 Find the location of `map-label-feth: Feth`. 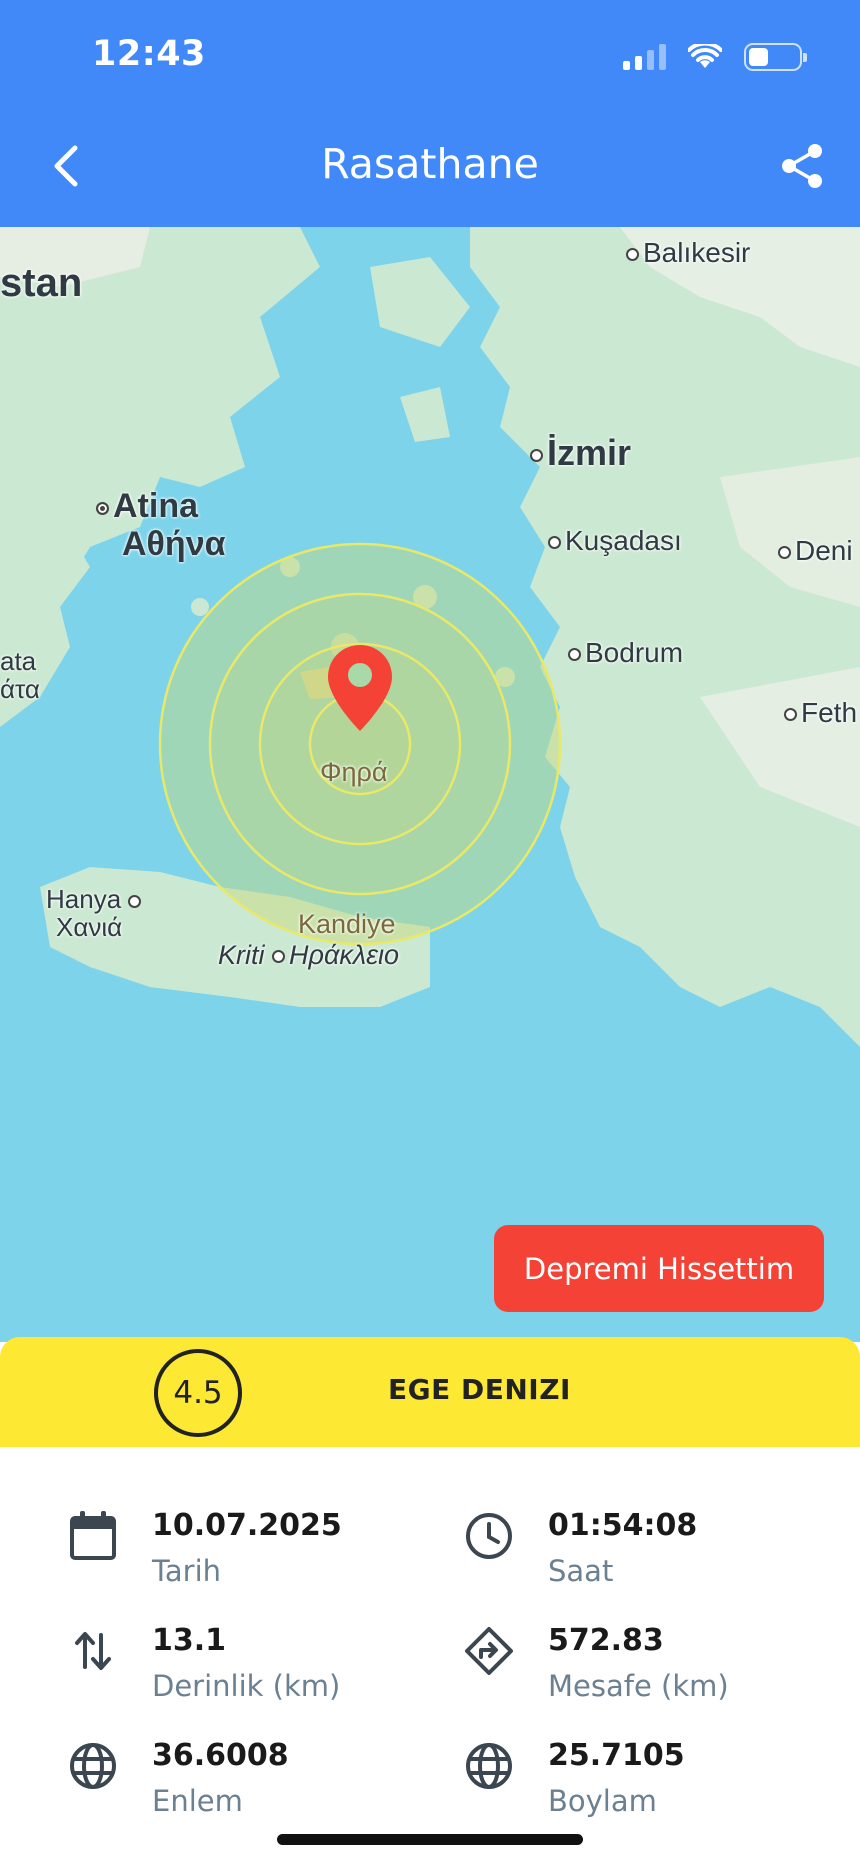

map-label-feth: Feth is located at coordinates (820, 713).